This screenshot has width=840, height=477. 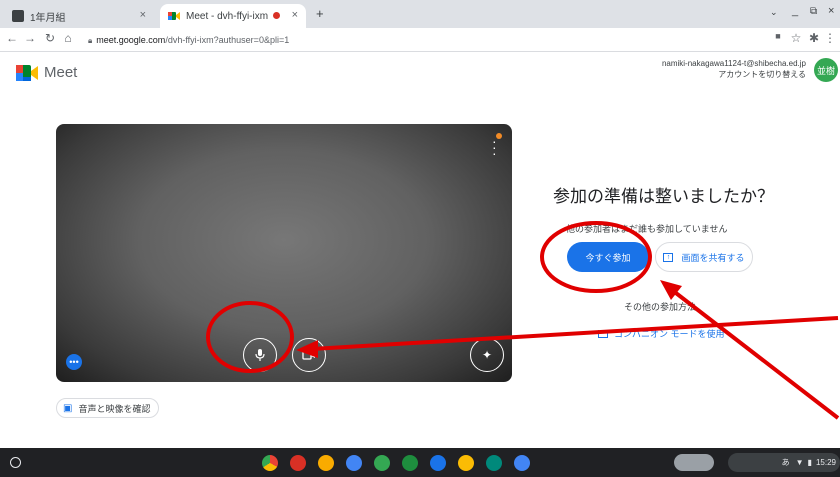 I want to click on camera-button, so click(x=309, y=355).